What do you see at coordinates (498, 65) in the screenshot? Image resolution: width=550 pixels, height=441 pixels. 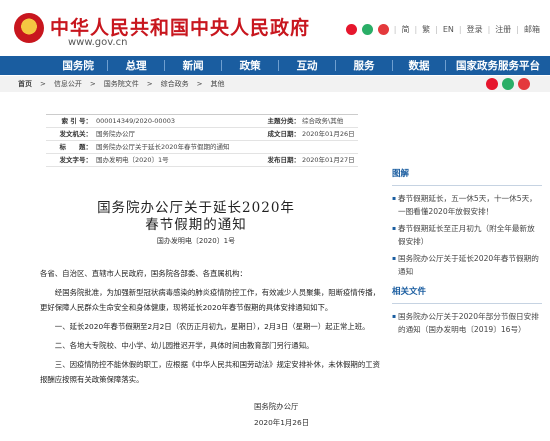 I see `nav-item-service-platform: 国家政务服务平台` at bounding box center [498, 65].